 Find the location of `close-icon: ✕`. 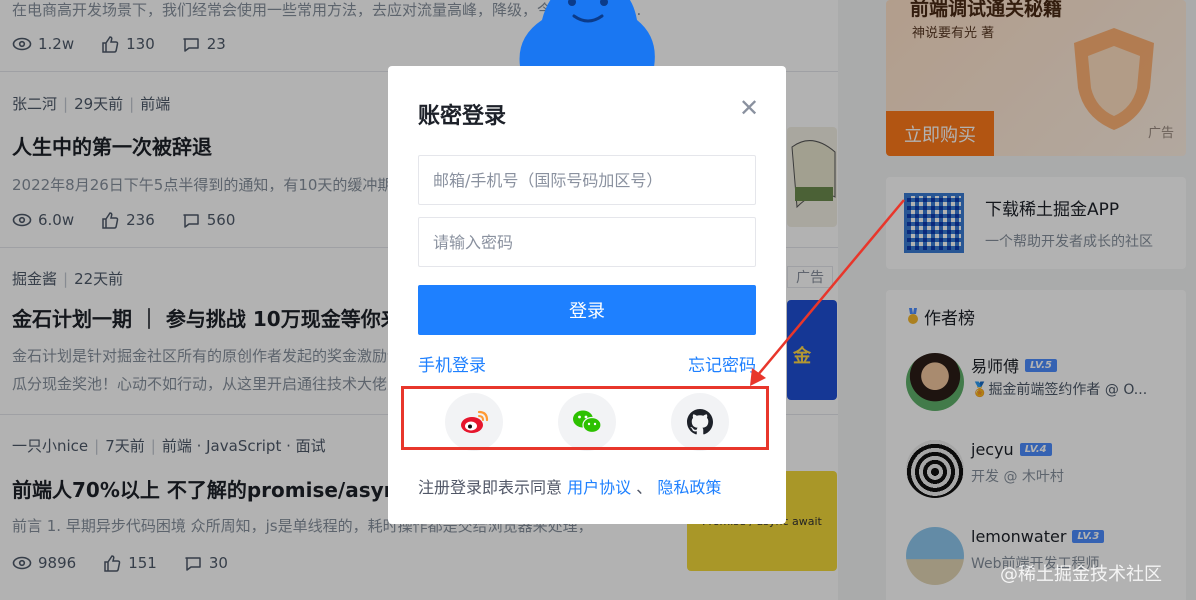

close-icon: ✕ is located at coordinates (749, 108).